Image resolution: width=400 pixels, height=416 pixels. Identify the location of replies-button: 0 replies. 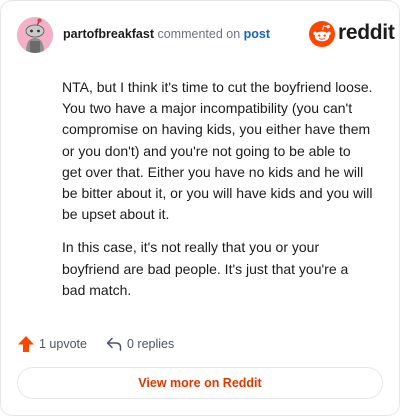
(139, 344).